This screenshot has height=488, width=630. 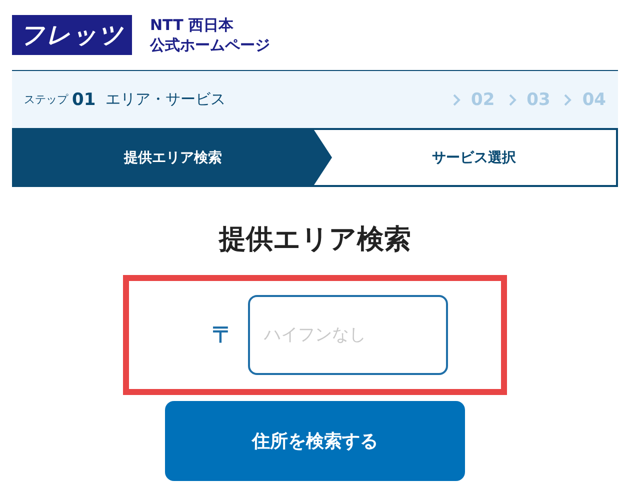 What do you see at coordinates (72, 35) in the screenshot?
I see `logo: フレッツ` at bounding box center [72, 35].